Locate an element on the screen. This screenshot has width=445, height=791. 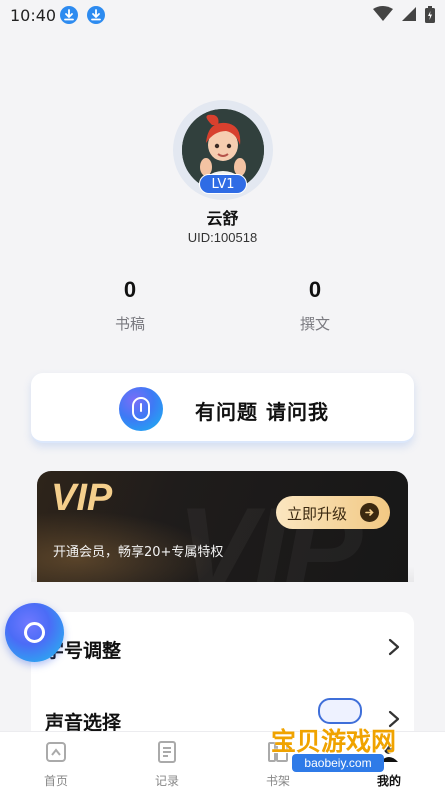
setting-font-size: 字号调整 is located at coordinates (222, 642).